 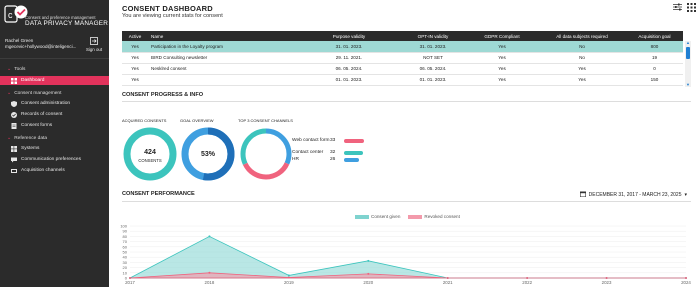 What do you see at coordinates (67, 23) in the screenshot?
I see `app-title-text: DATA PRIVACY MANAGER` at bounding box center [67, 23].